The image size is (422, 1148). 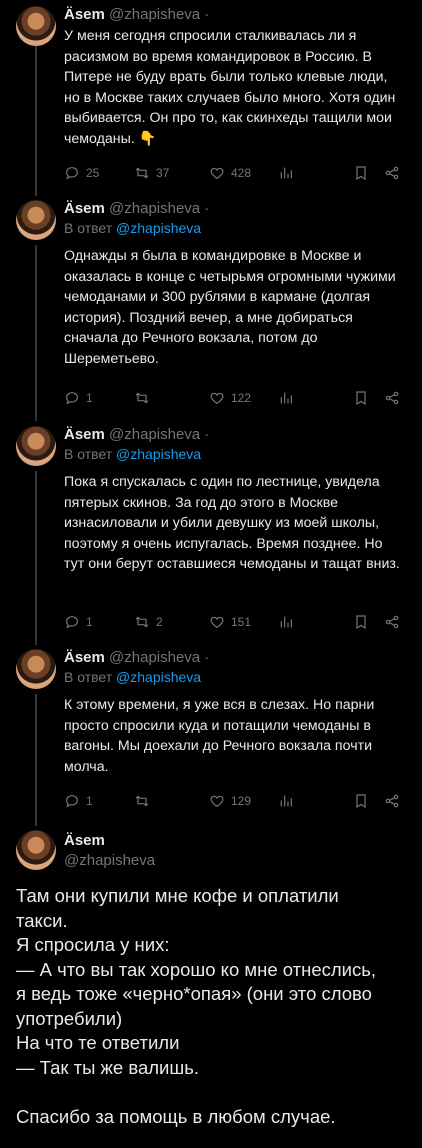 I want to click on tweet-text-line: Спасибо за помощь в любом случае., so click(x=176, y=1116).